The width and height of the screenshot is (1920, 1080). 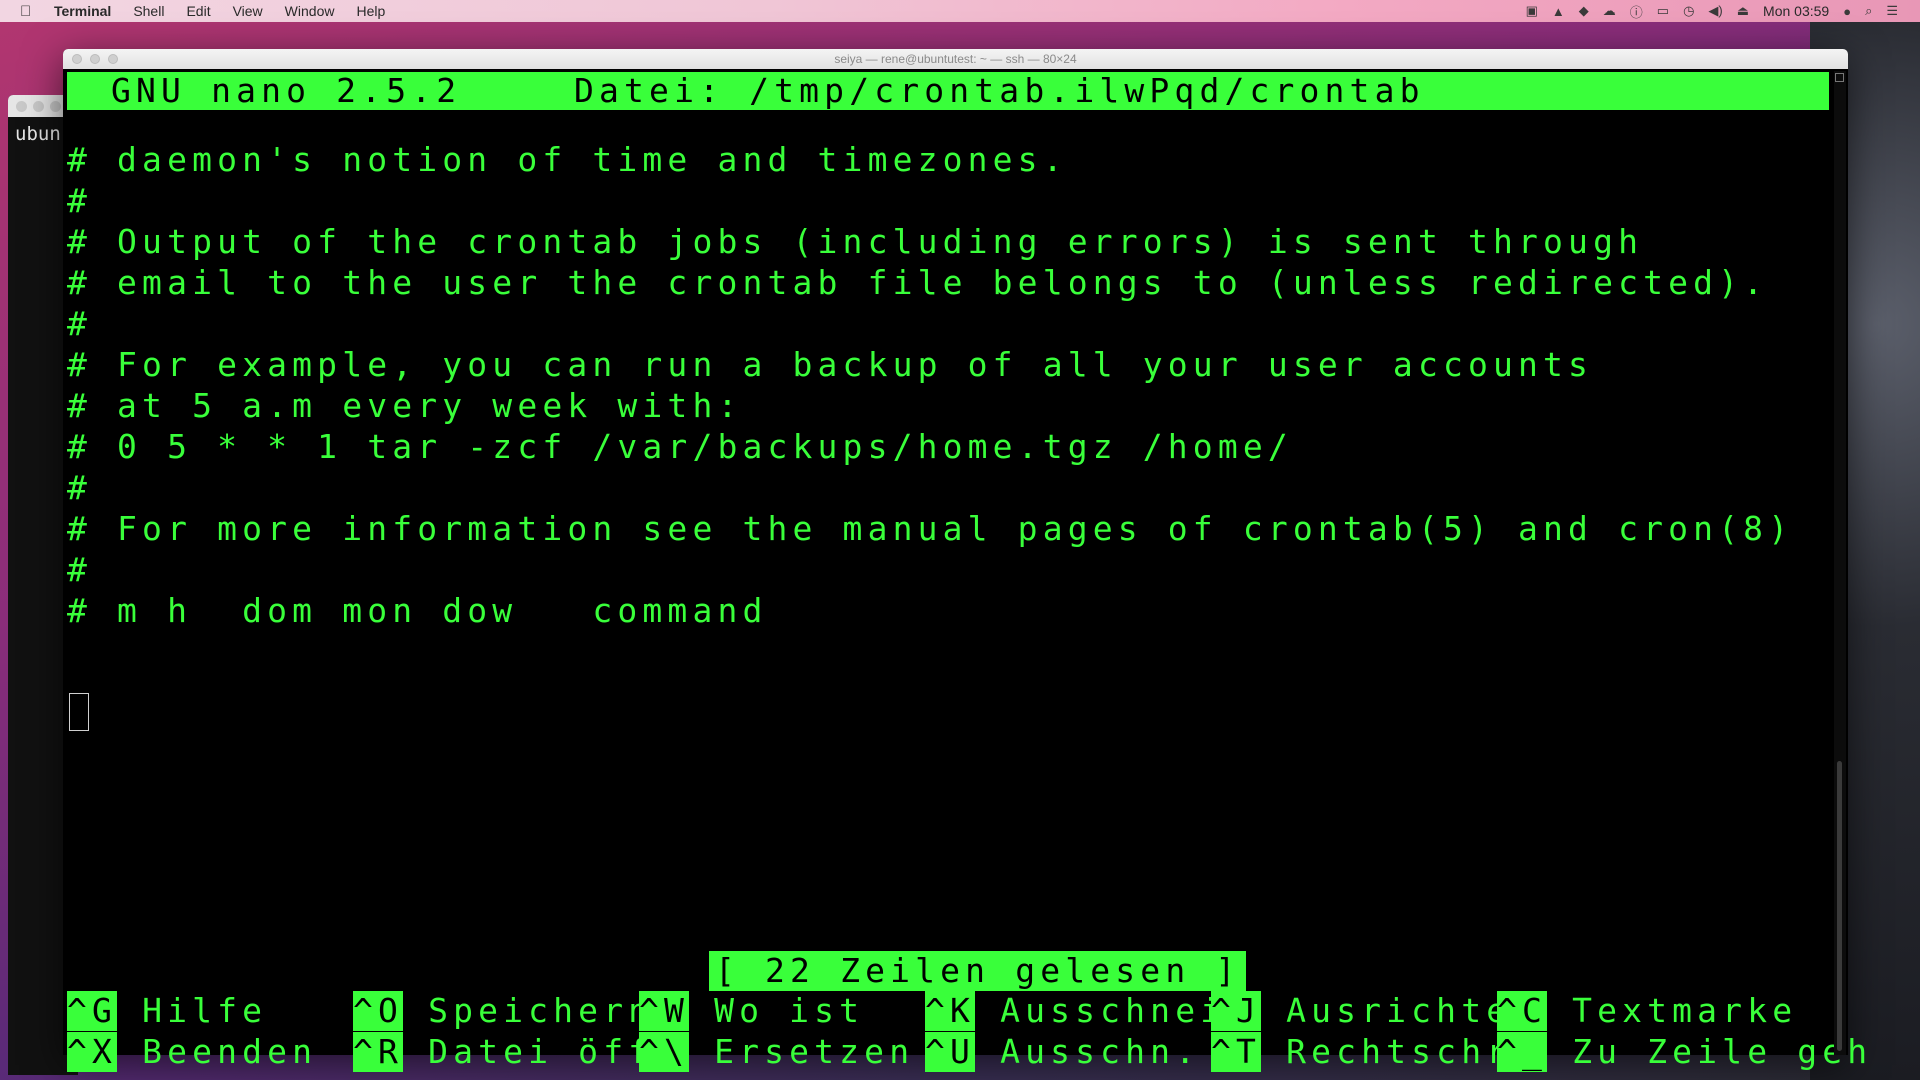 I want to click on drive-icon: ▲, so click(x=1558, y=11).